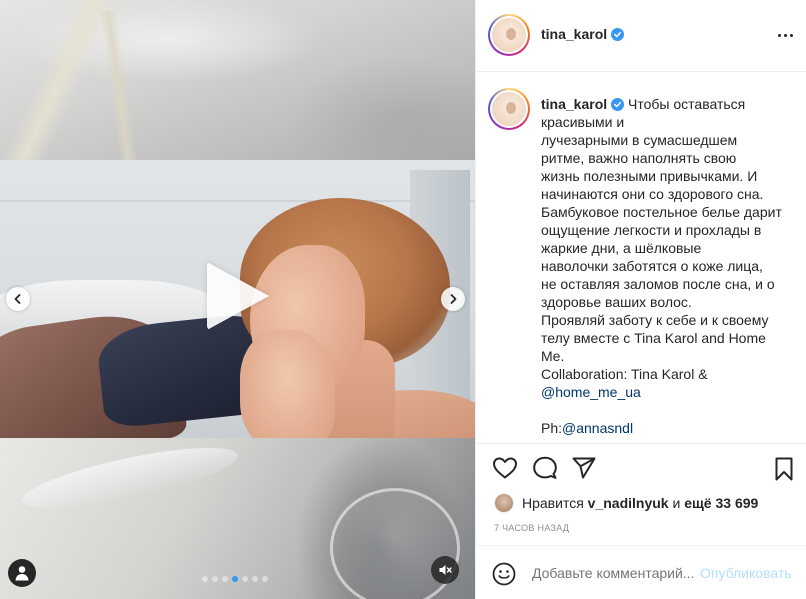 Image resolution: width=806 pixels, height=599 pixels. I want to click on likes-and: и, so click(676, 503).